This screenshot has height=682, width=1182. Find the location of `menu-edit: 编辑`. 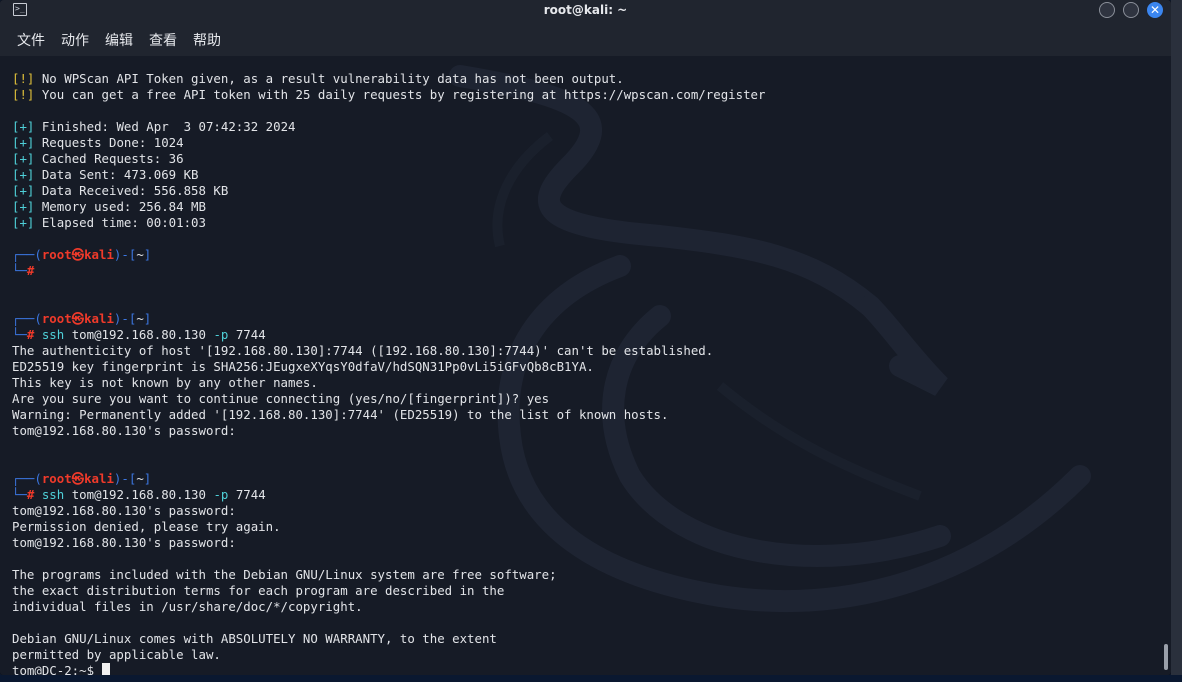

menu-edit: 编辑 is located at coordinates (119, 40).